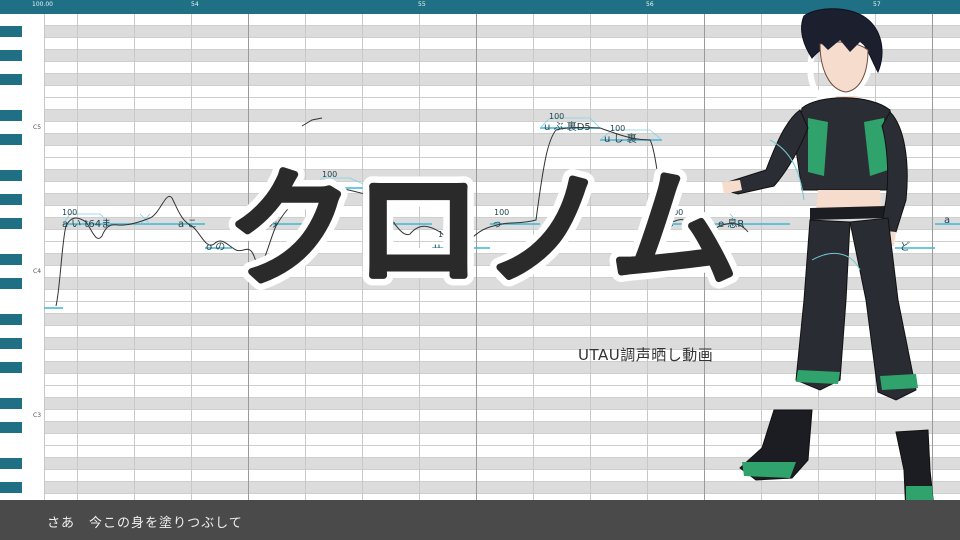  I want to click on octave-label: C4, so click(37, 271).